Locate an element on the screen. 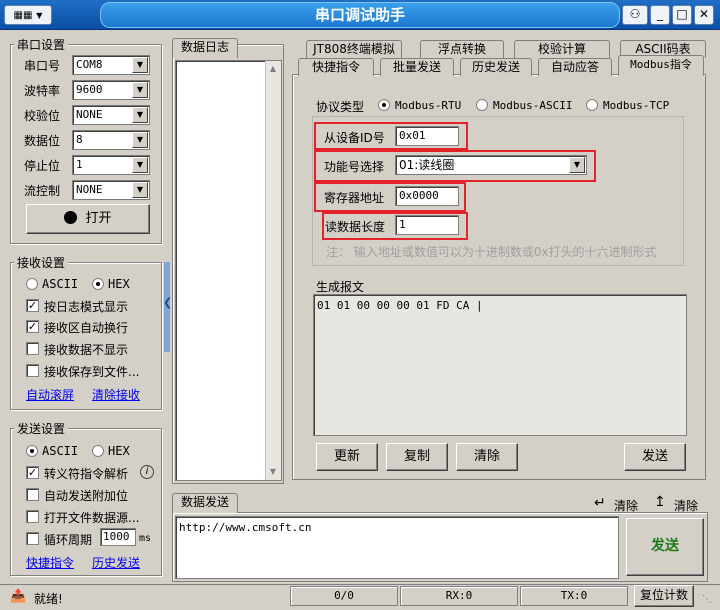 The image size is (720, 610). tab-auto-reply: 自动应答 is located at coordinates (575, 67).